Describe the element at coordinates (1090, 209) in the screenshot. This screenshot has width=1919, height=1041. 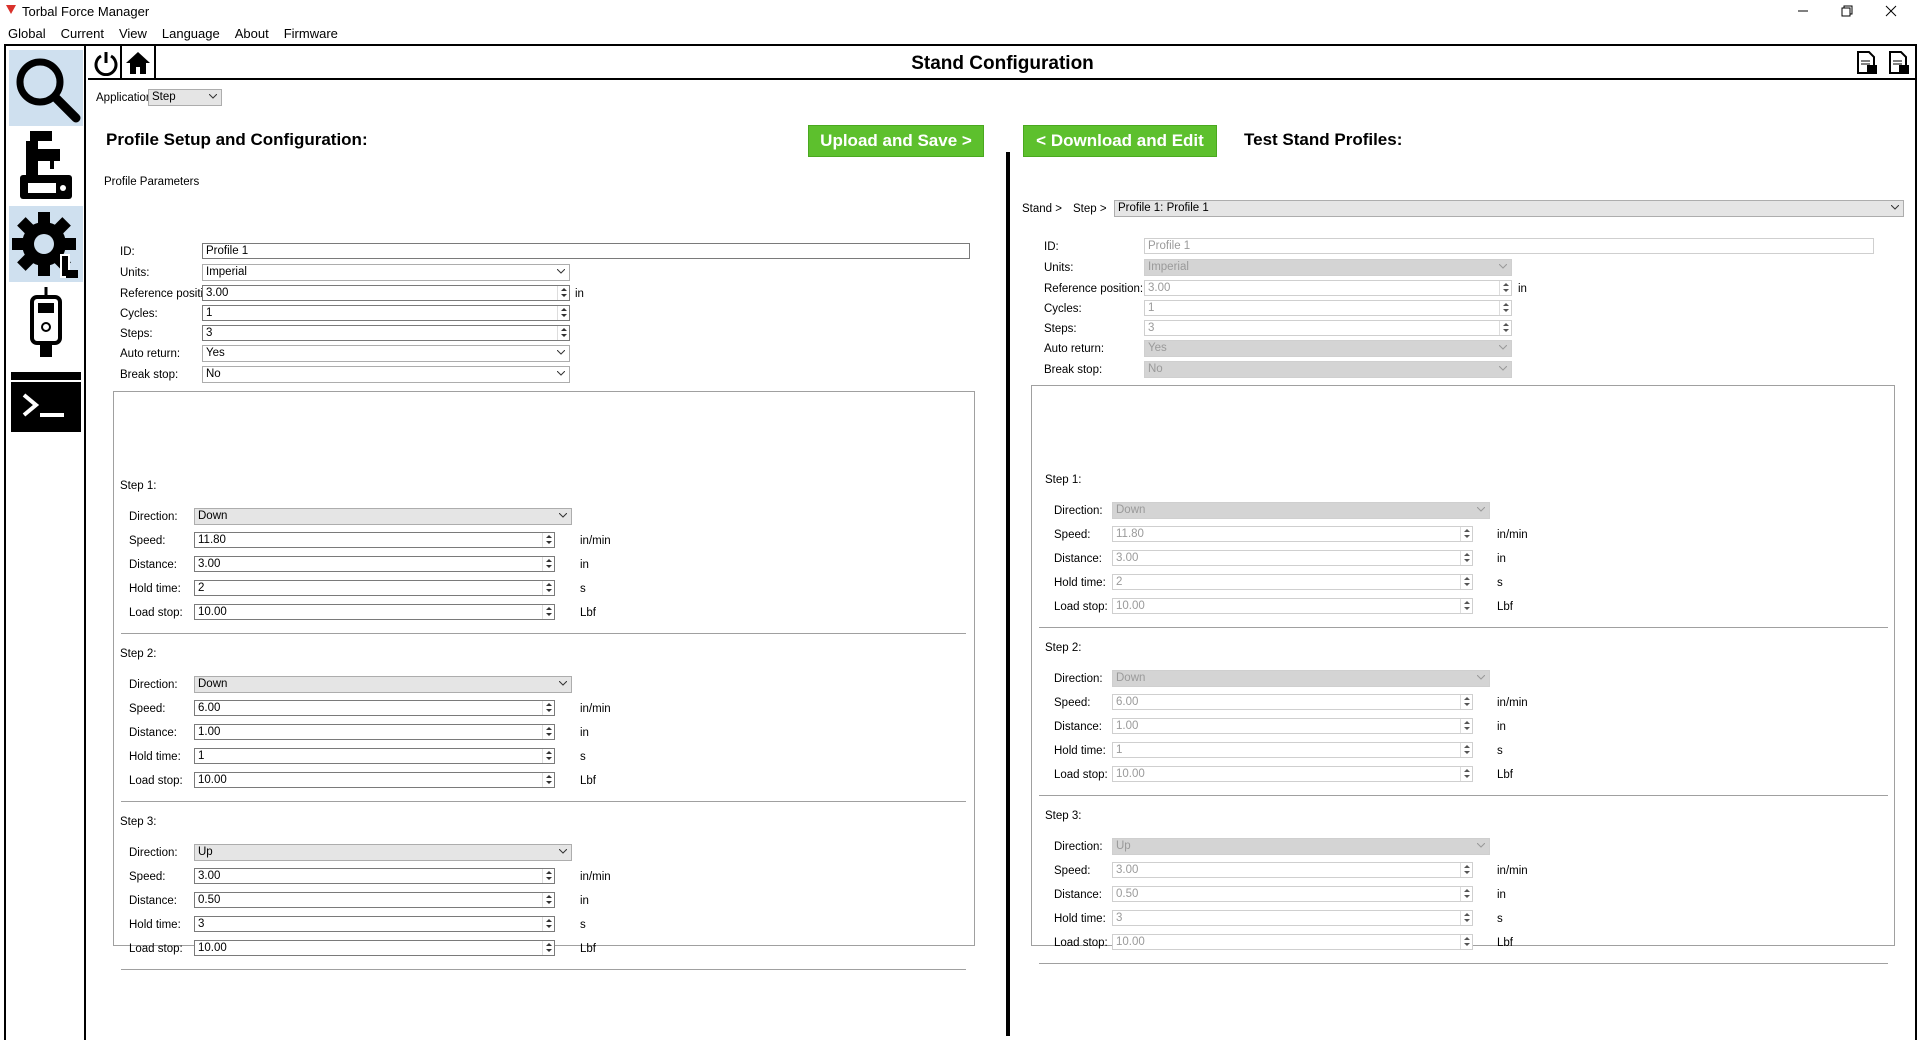
I see `breadcrumb-step: Step >` at that location.